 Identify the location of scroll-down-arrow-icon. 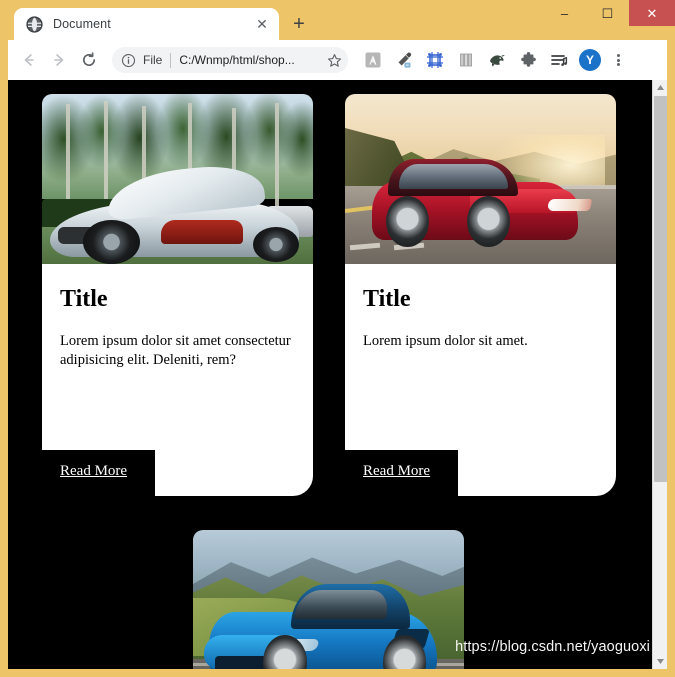
(660, 661).